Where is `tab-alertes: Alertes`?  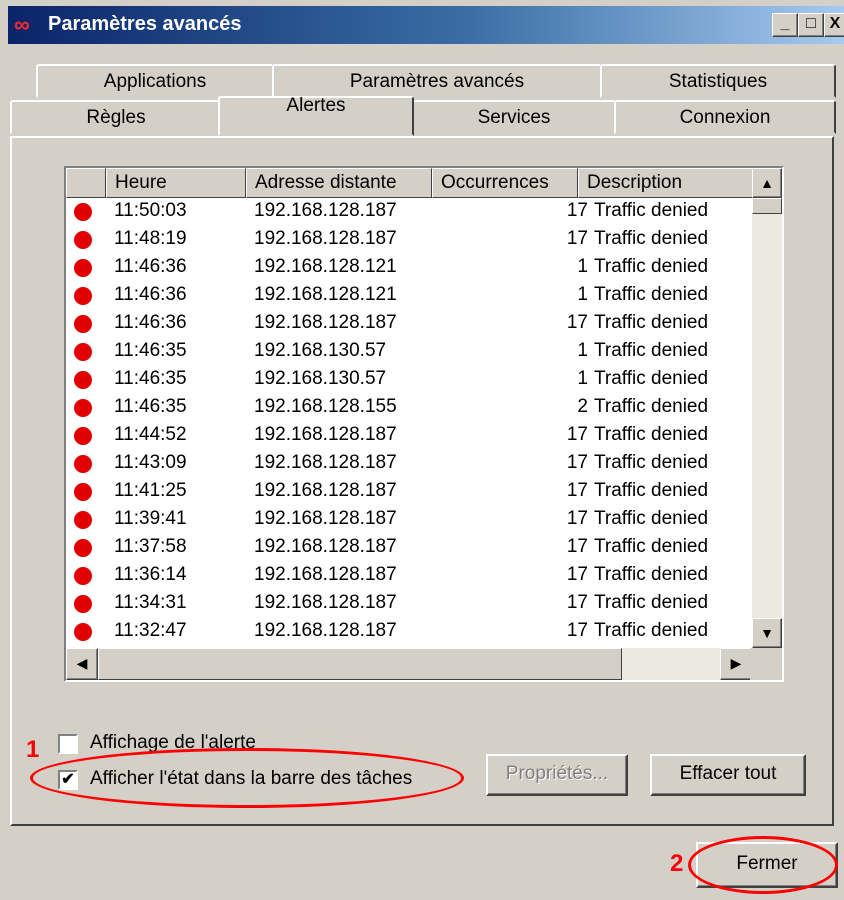 tab-alertes: Alertes is located at coordinates (316, 115).